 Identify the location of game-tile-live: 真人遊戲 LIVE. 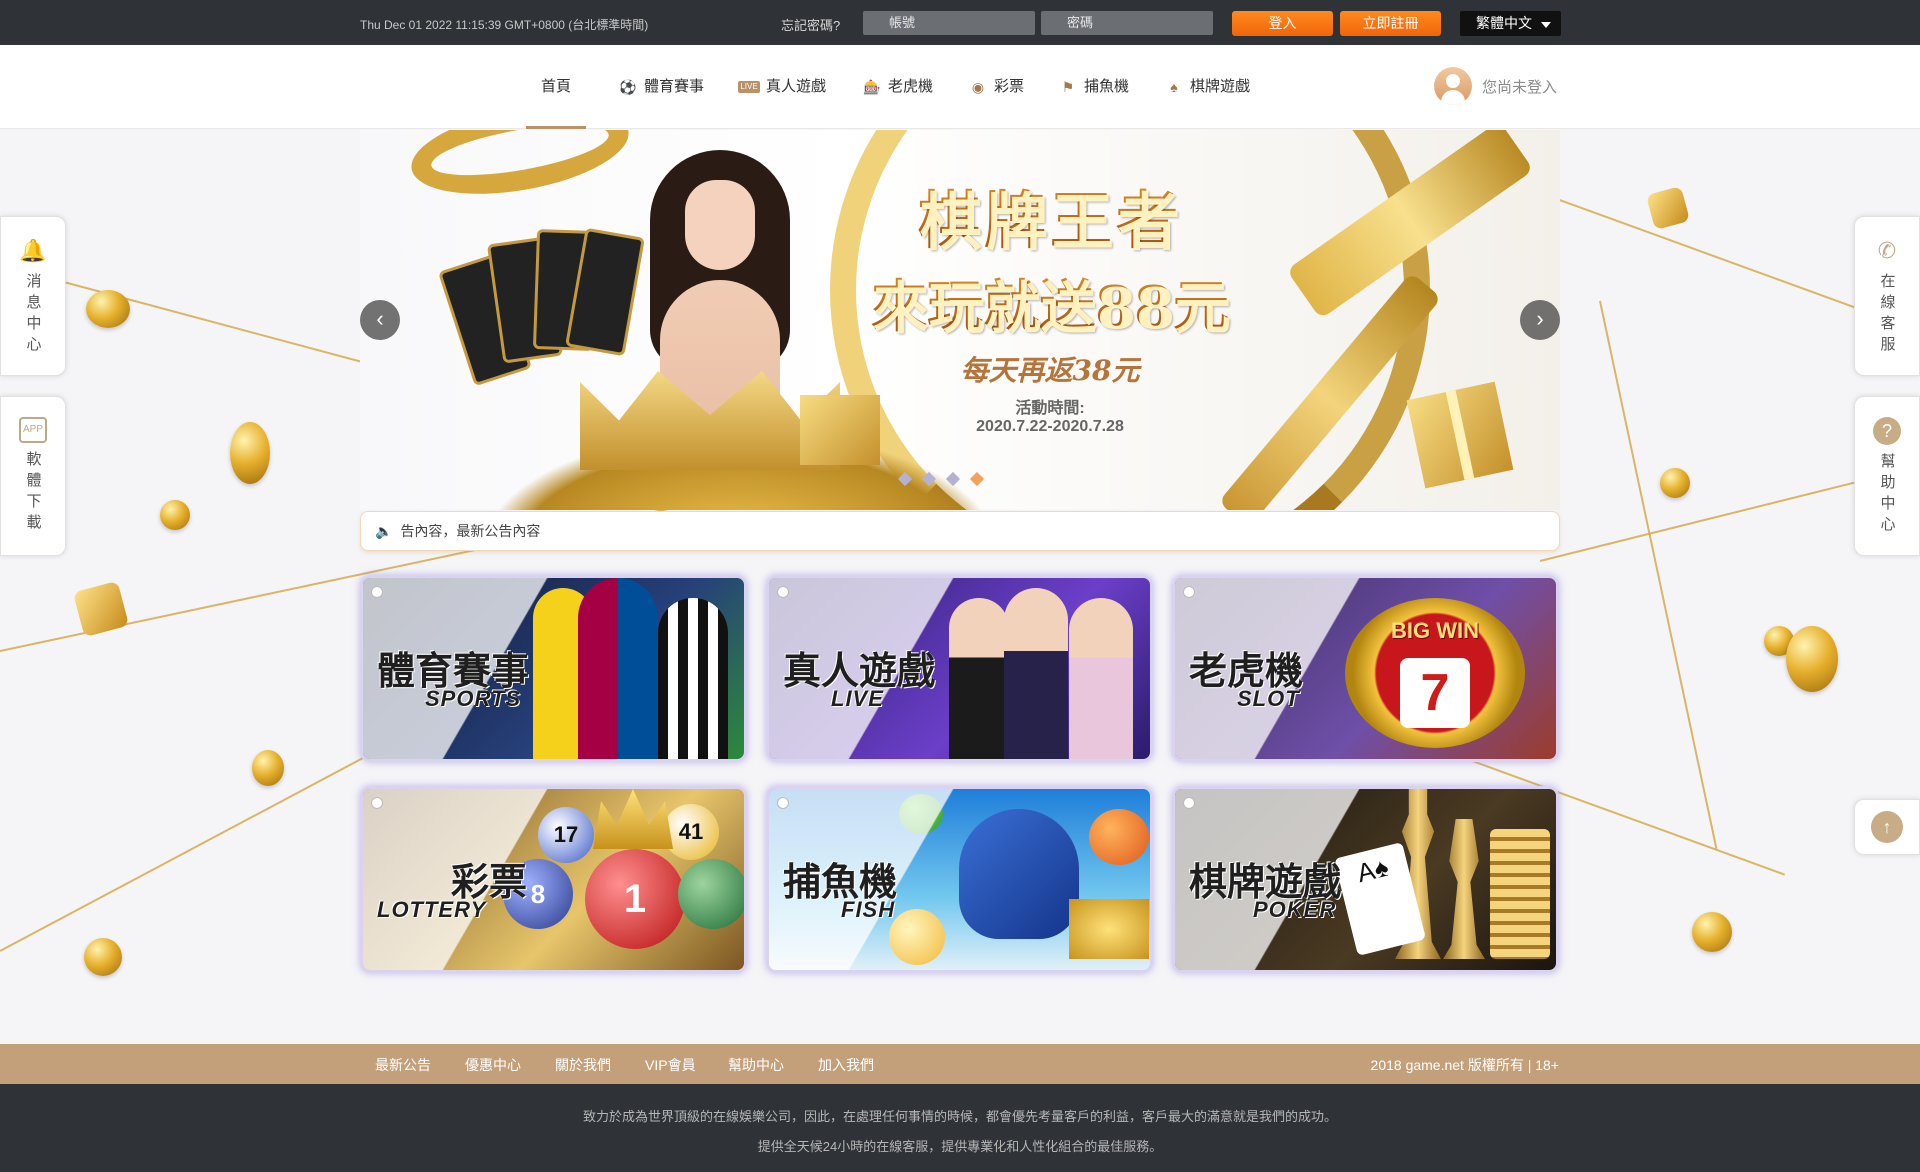
(959, 668).